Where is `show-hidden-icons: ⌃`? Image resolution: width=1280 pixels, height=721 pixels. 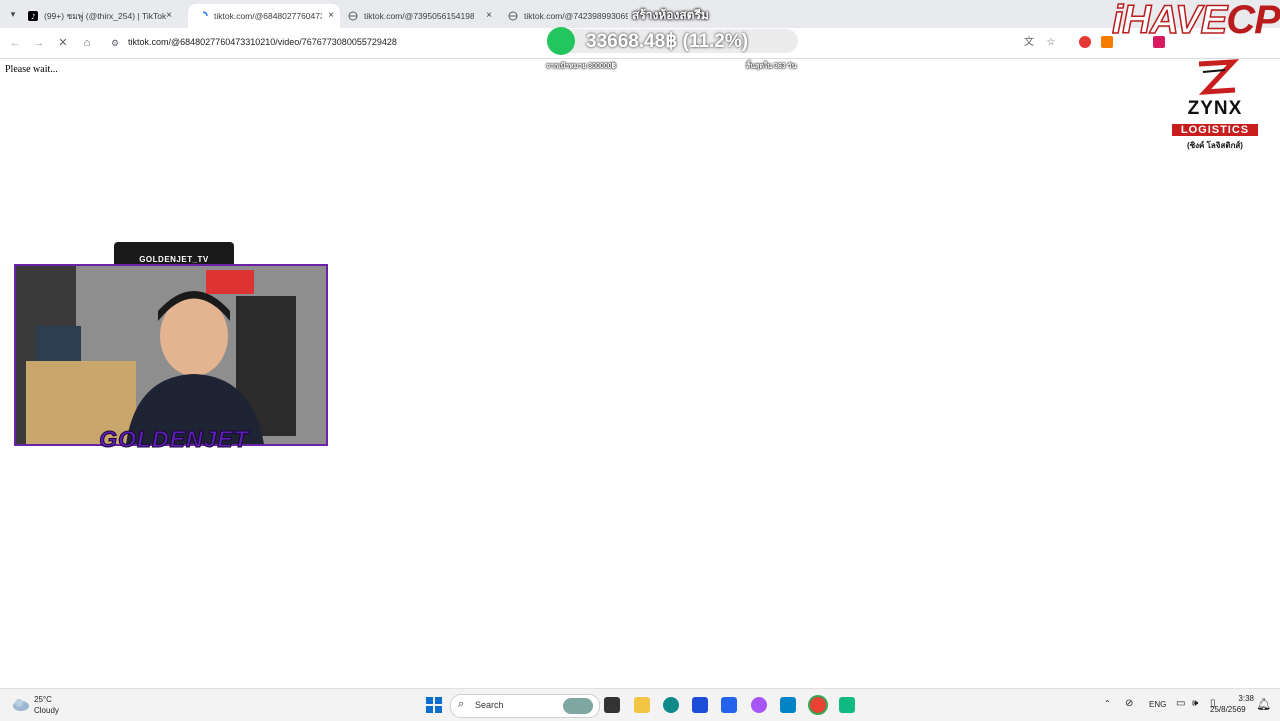 show-hidden-icons: ⌃ is located at coordinates (1107, 703).